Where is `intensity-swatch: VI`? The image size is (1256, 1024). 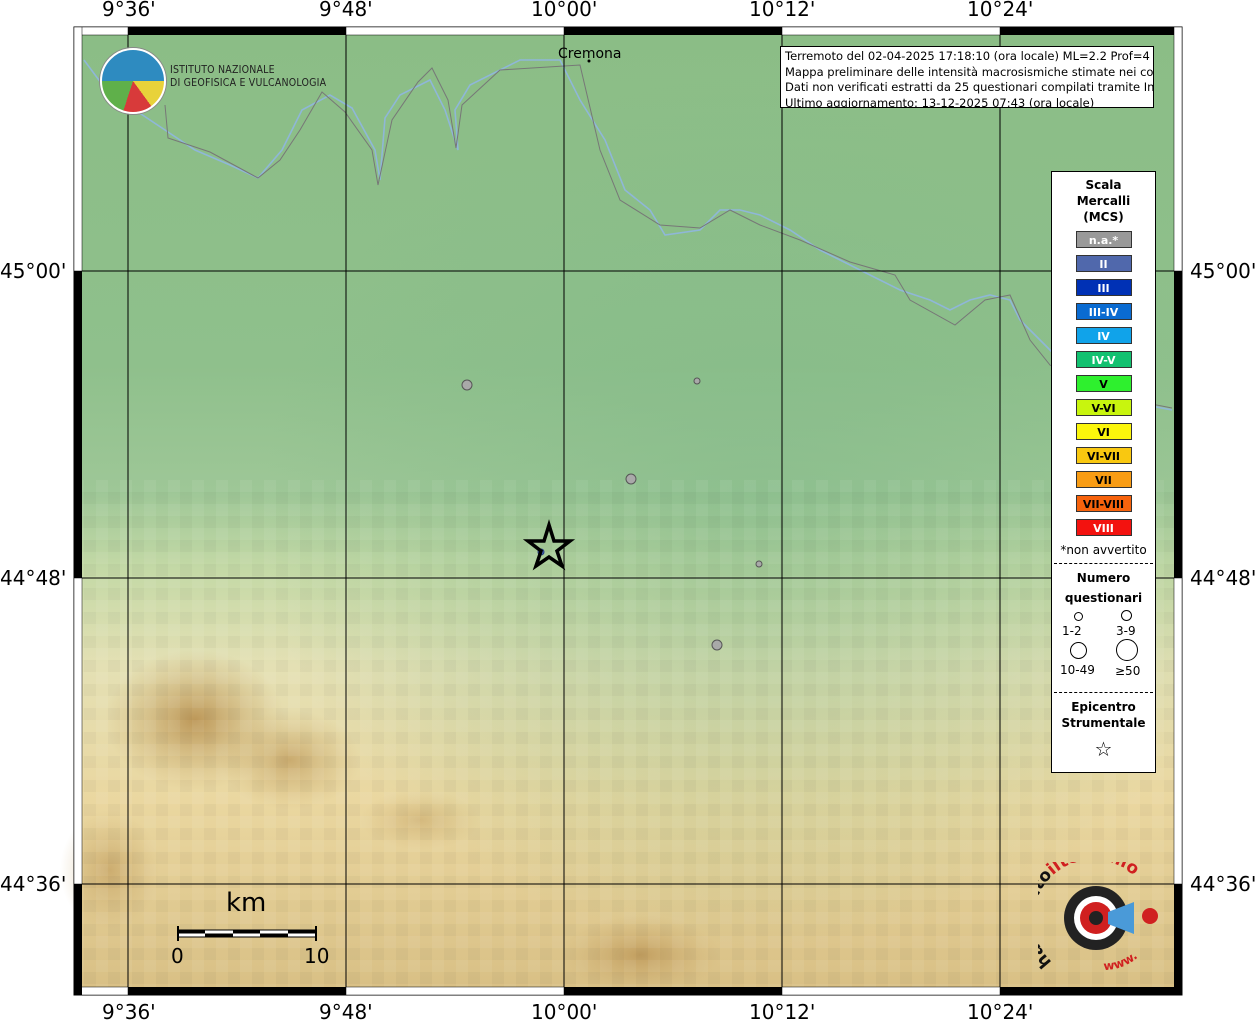 intensity-swatch: VI is located at coordinates (1103, 431).